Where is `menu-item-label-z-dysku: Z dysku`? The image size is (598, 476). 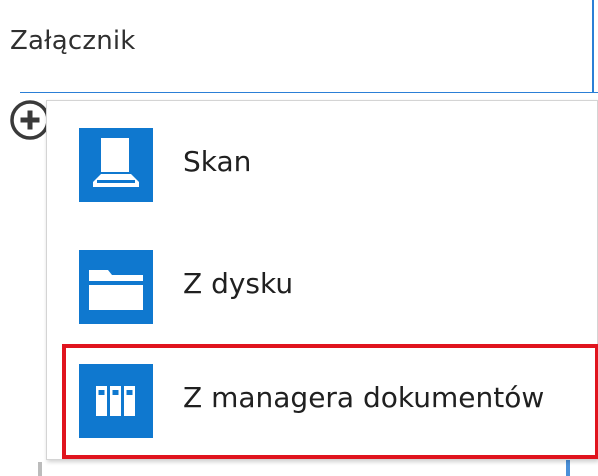
menu-item-label-z-dysku: Z dysku is located at coordinates (238, 283).